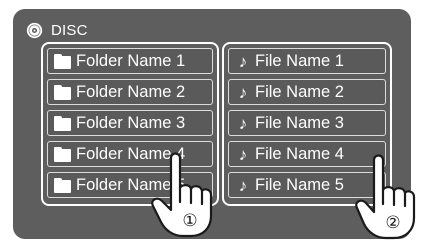 This screenshot has height=247, width=423. What do you see at coordinates (189, 221) in the screenshot?
I see `callout-number-1: ①` at bounding box center [189, 221].